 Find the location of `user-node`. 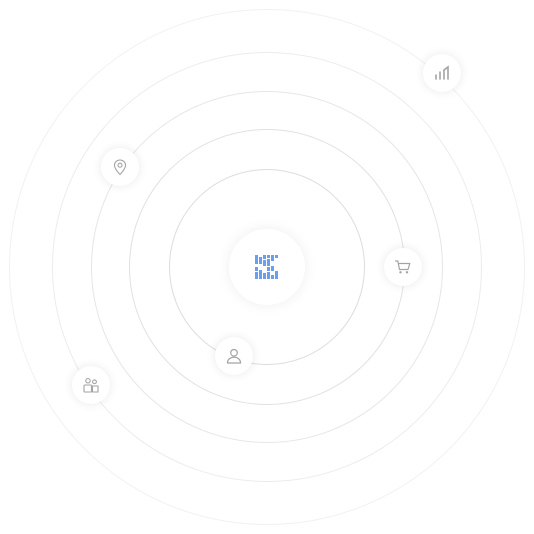

user-node is located at coordinates (234, 356).